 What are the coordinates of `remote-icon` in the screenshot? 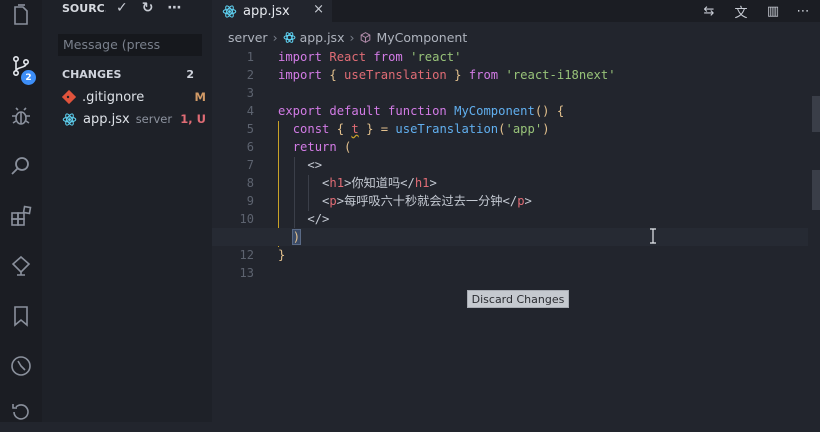 It's located at (21, 266).